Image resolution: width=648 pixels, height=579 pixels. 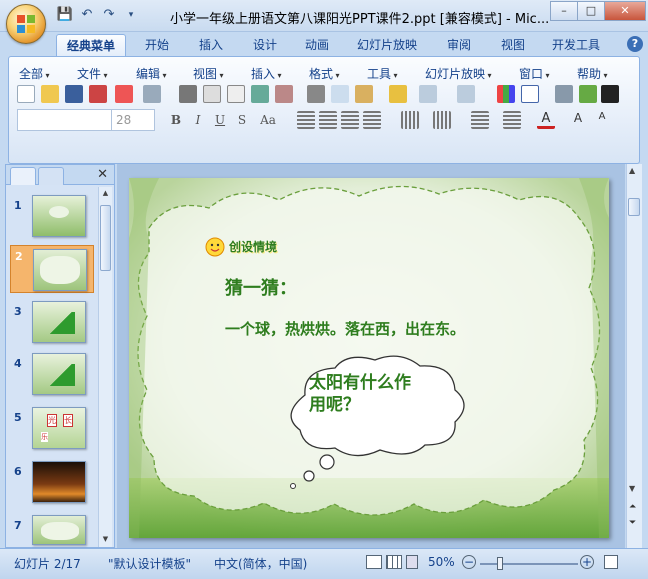 I want to click on copy-icon, so click(x=340, y=94).